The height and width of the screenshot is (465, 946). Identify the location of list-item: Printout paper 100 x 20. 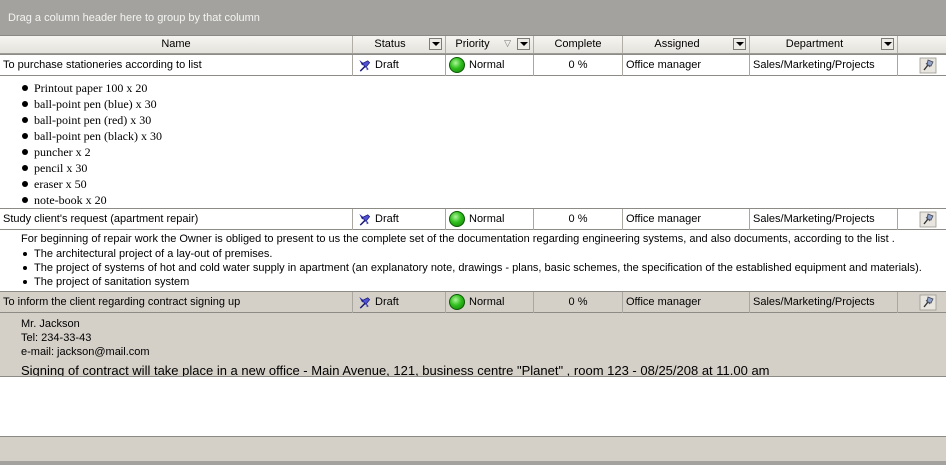
(92, 88).